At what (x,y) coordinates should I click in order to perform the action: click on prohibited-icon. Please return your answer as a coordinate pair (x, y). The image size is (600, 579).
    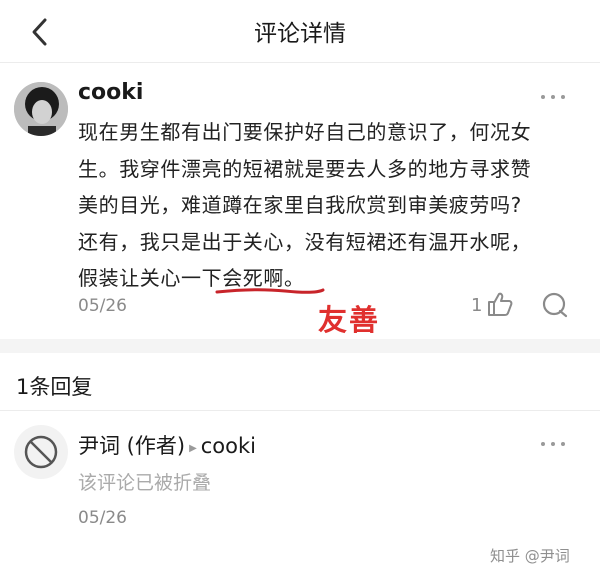
    Looking at the image, I should click on (41, 452).